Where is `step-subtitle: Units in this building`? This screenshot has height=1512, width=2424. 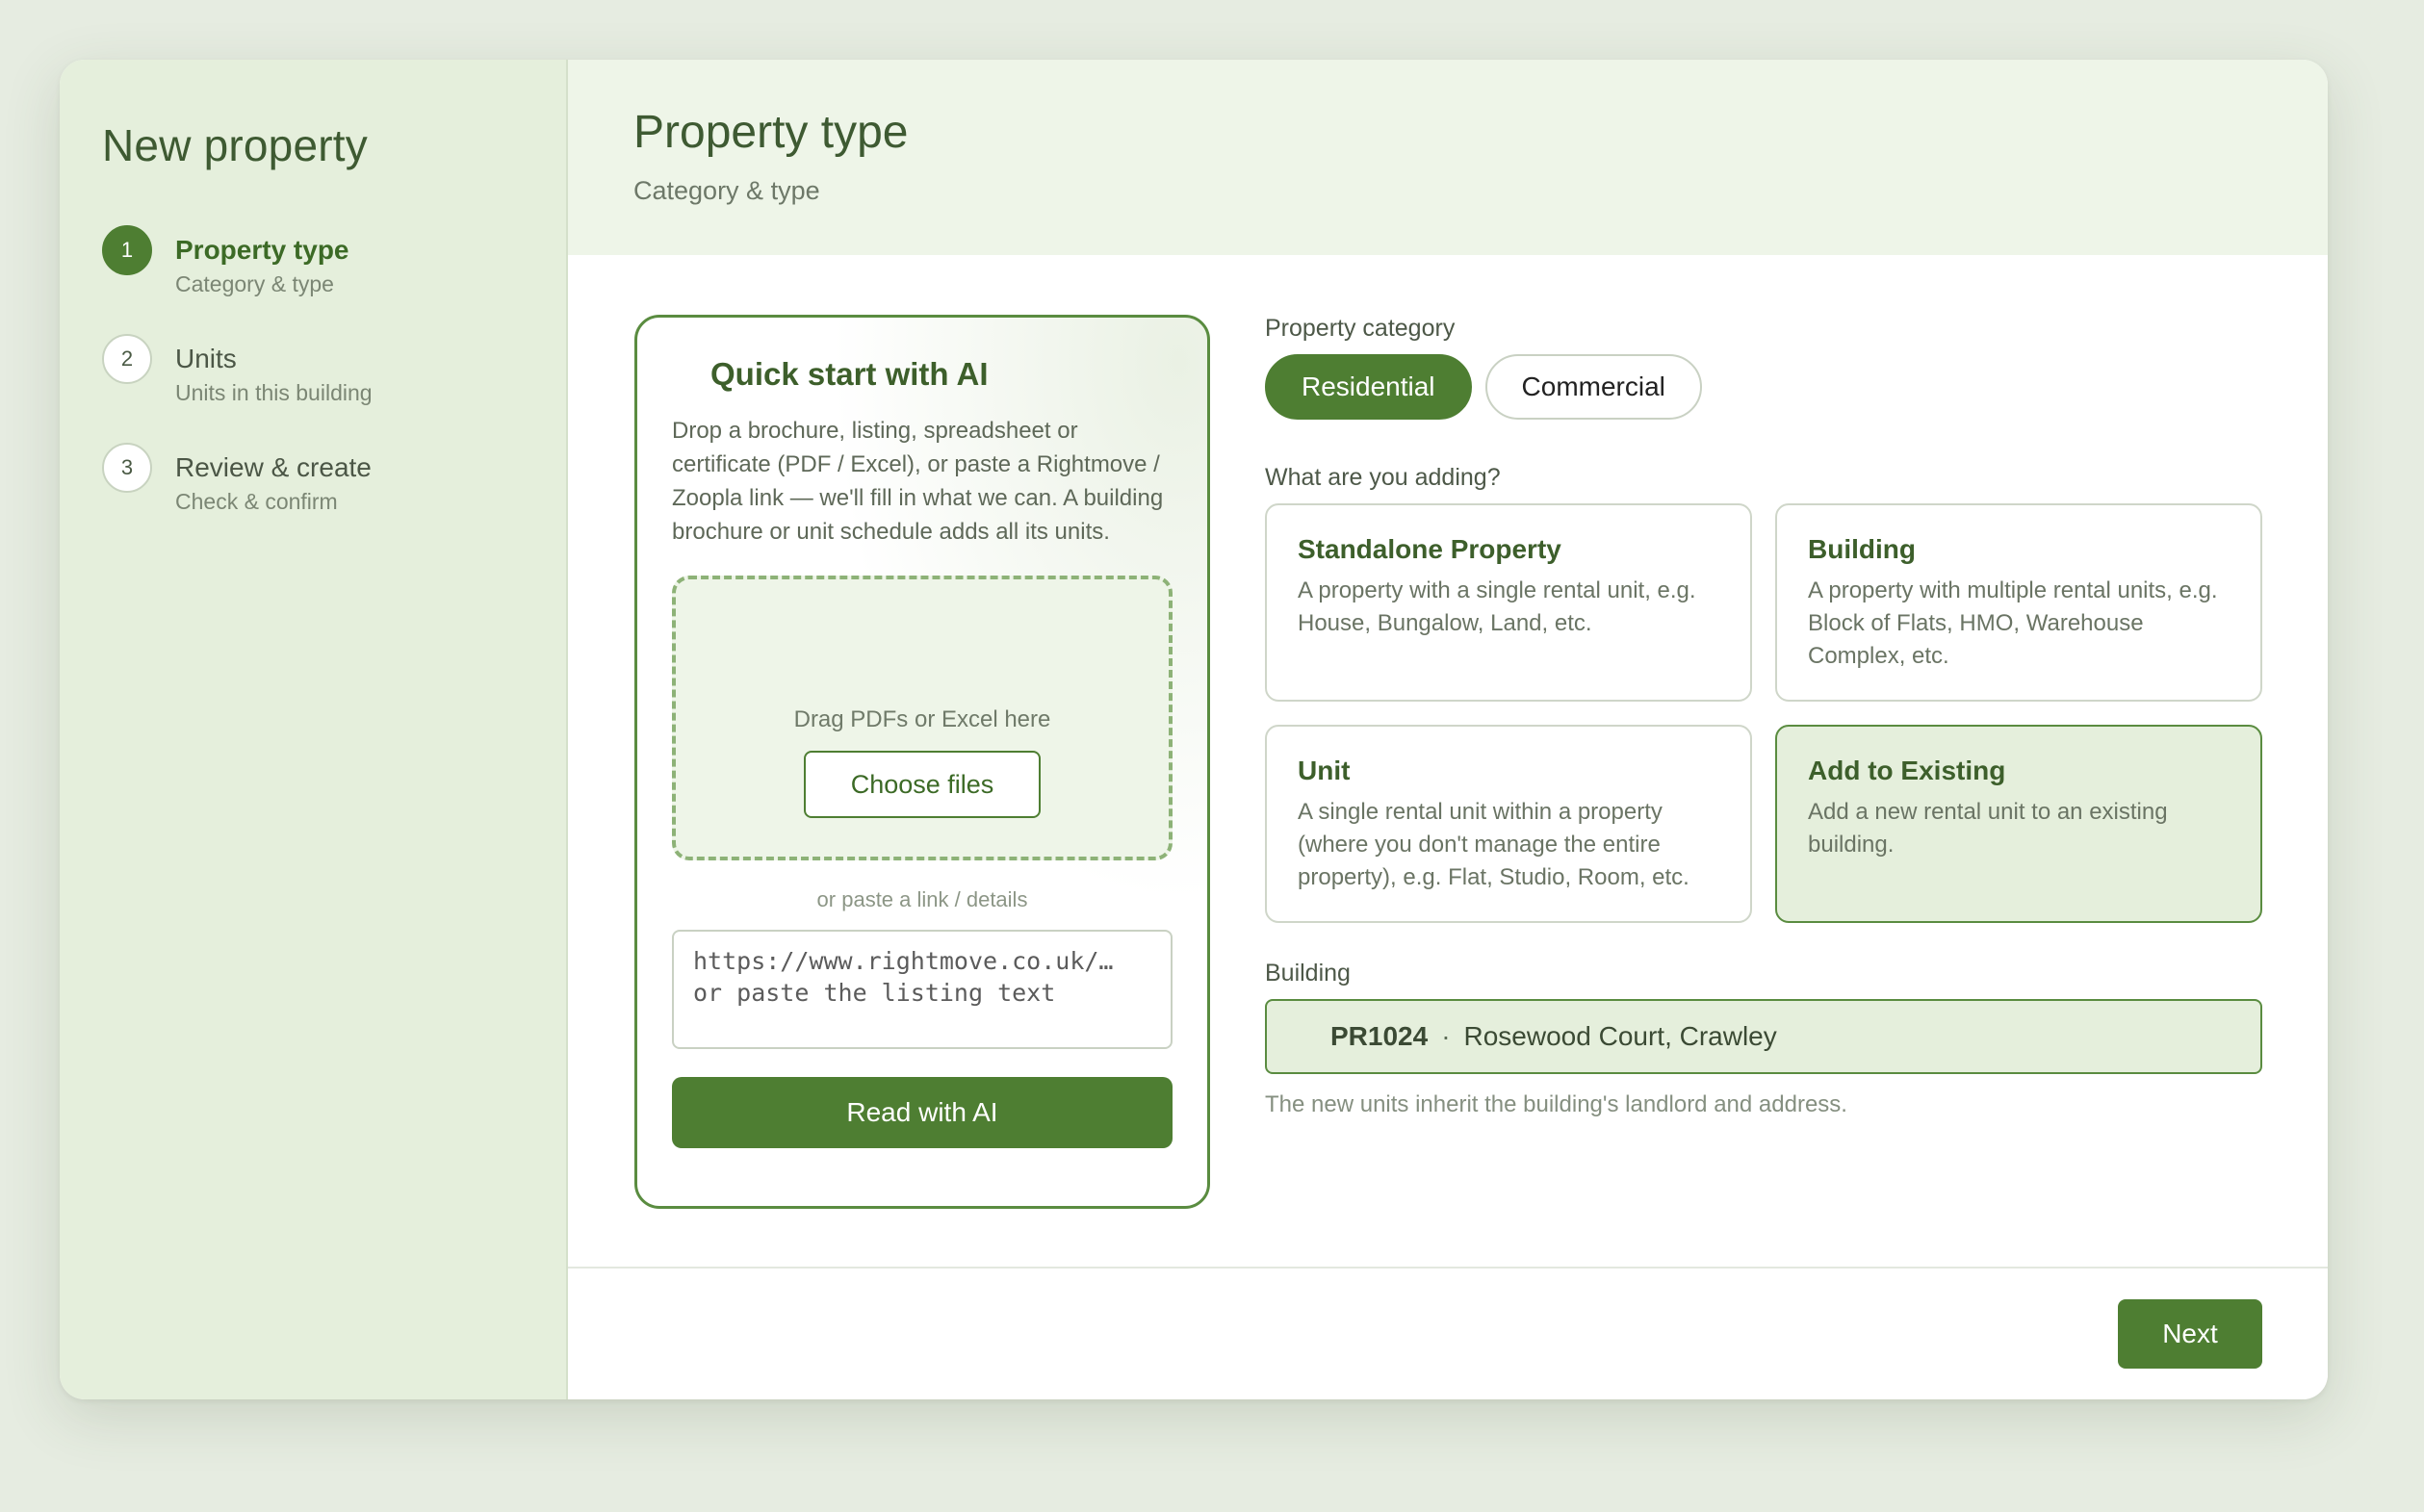
step-subtitle: Units in this building is located at coordinates (274, 392).